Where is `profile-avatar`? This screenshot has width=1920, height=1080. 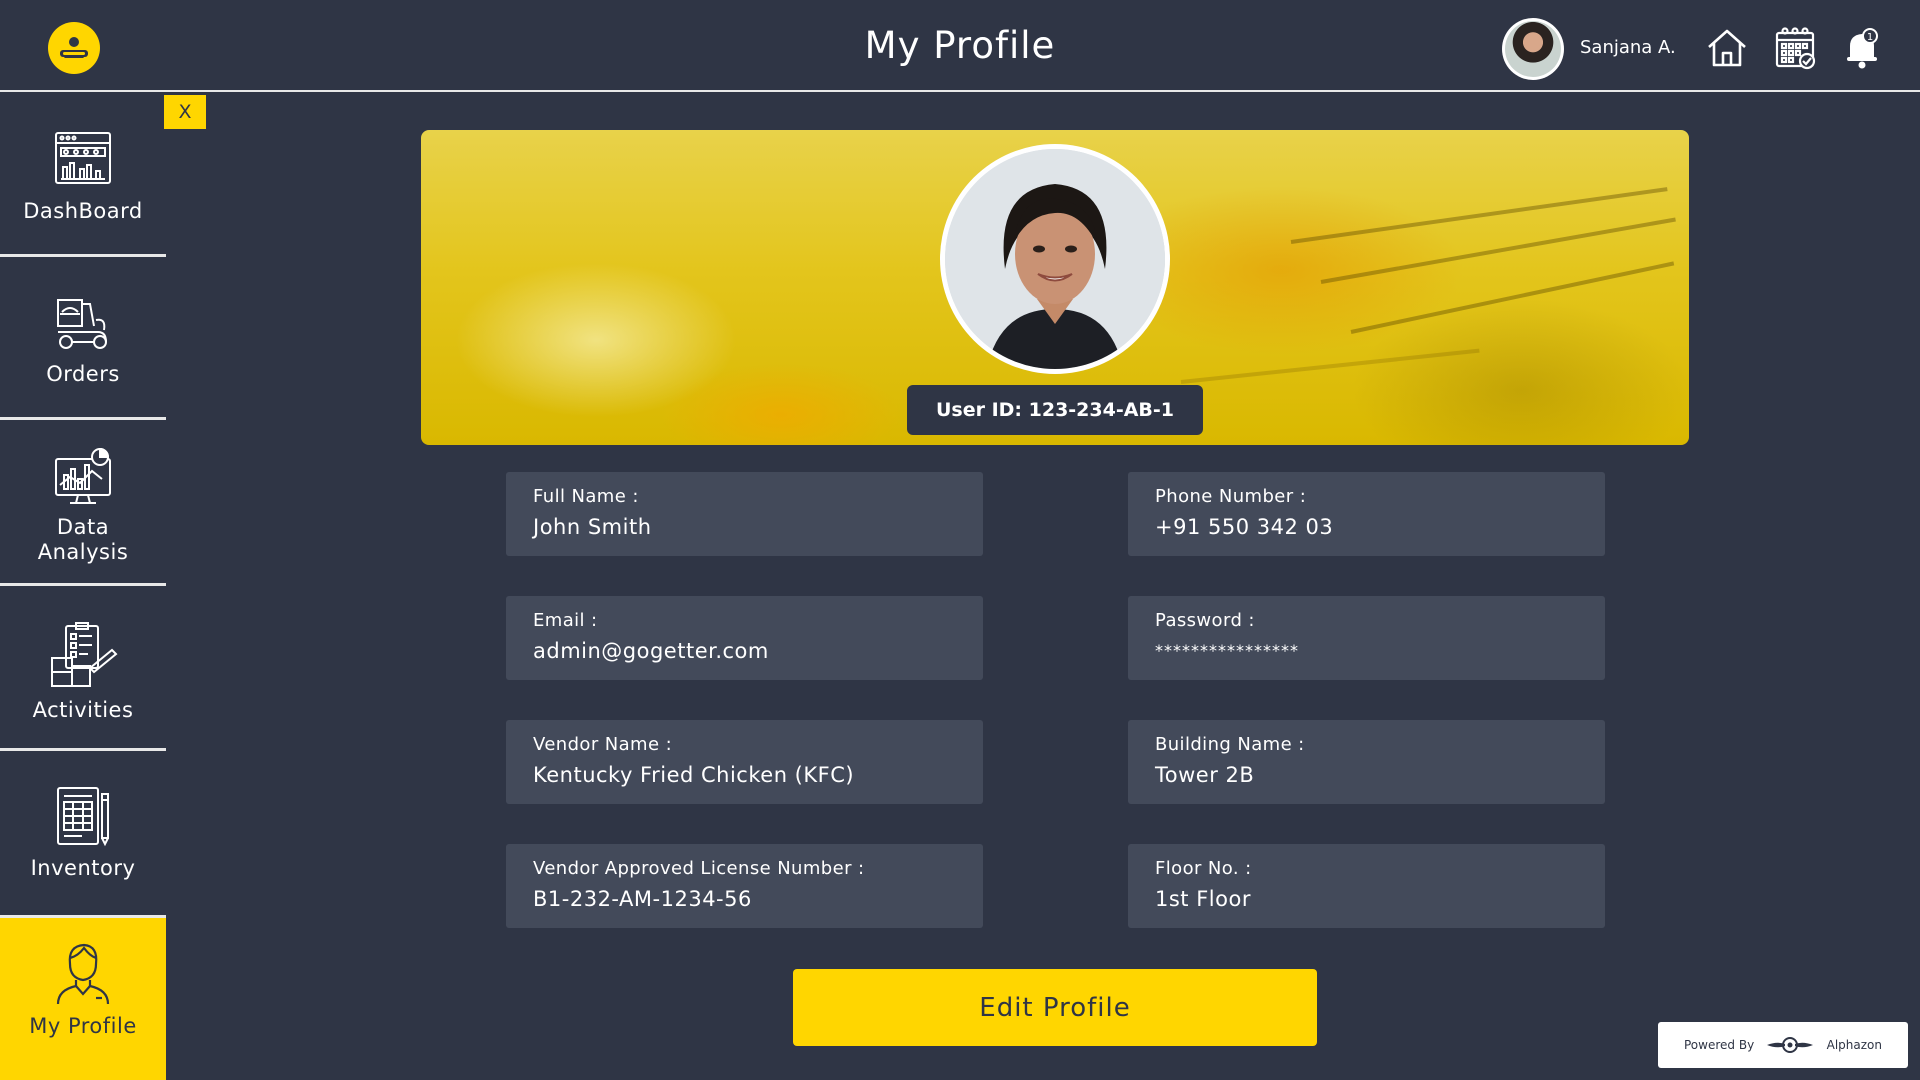
profile-avatar is located at coordinates (1055, 259).